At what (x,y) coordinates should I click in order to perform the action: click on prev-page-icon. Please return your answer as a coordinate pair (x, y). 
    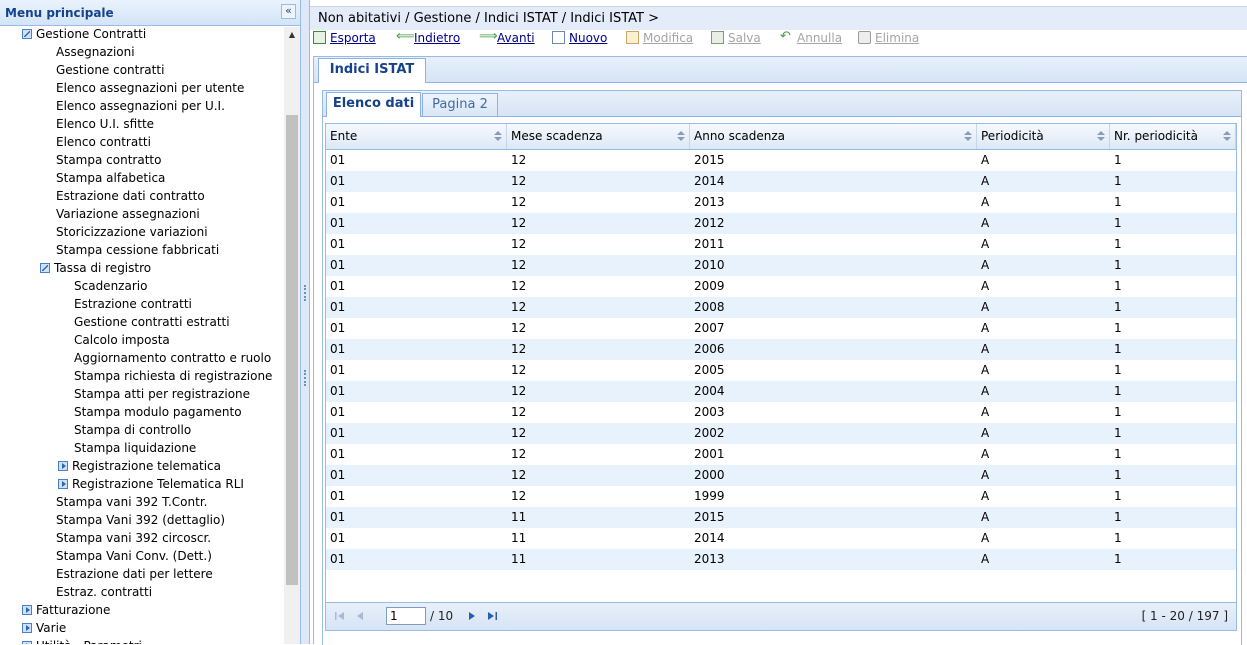
    Looking at the image, I should click on (360, 616).